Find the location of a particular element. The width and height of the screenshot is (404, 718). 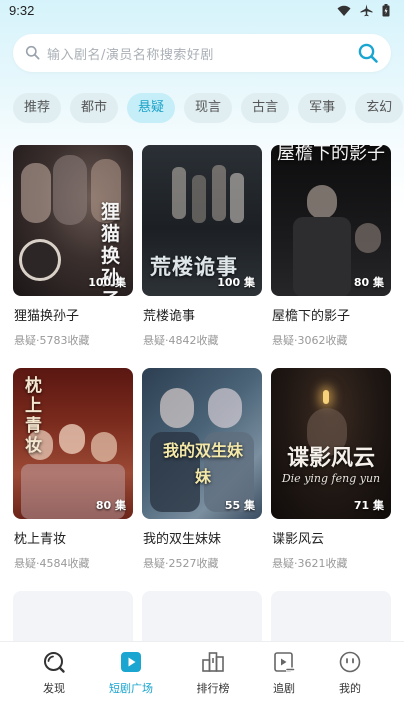

battery-icon is located at coordinates (386, 10).